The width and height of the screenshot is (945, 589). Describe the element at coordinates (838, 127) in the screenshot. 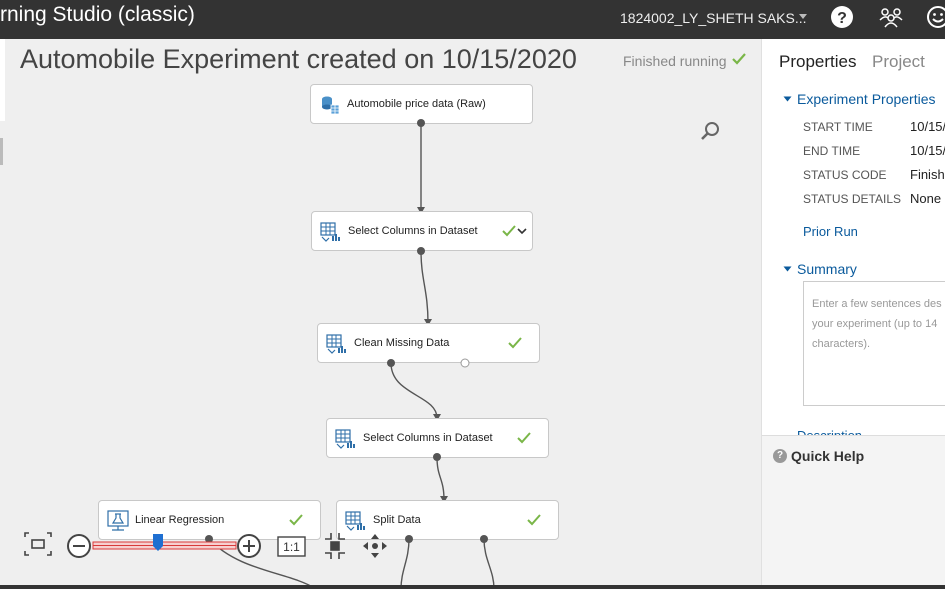

I see `prop-key: START TIME` at that location.